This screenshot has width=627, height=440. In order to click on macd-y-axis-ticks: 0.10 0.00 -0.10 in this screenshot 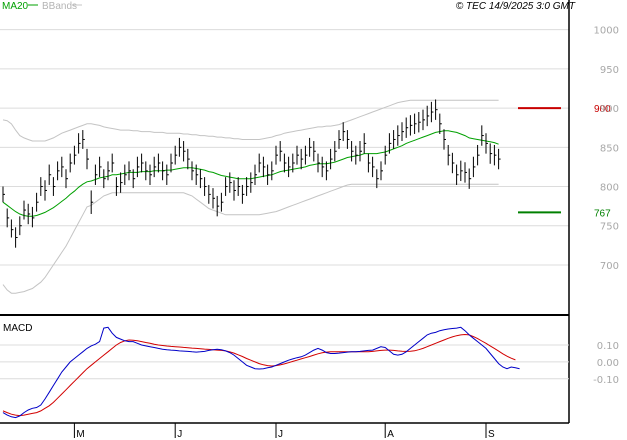, I will do `click(606, 363)`.